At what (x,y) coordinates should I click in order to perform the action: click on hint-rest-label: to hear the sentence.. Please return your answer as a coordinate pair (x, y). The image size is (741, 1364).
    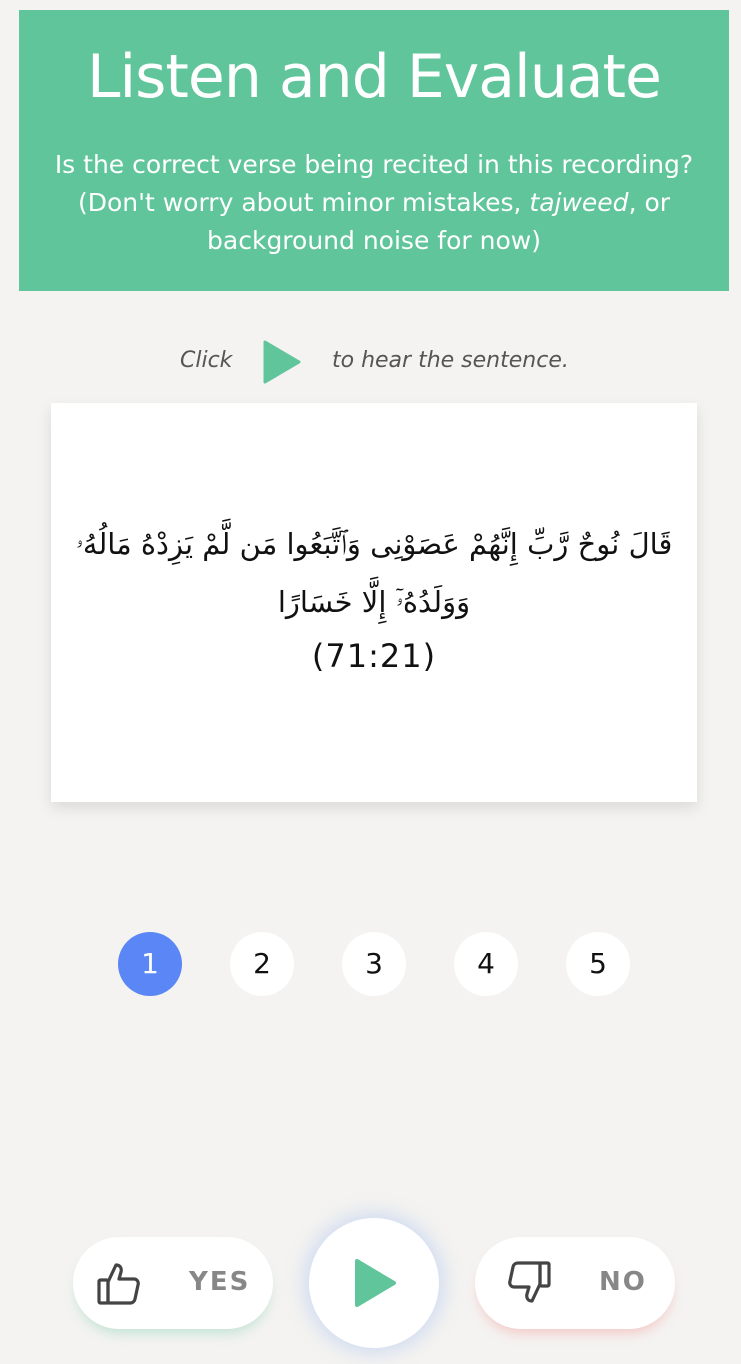
    Looking at the image, I should click on (450, 360).